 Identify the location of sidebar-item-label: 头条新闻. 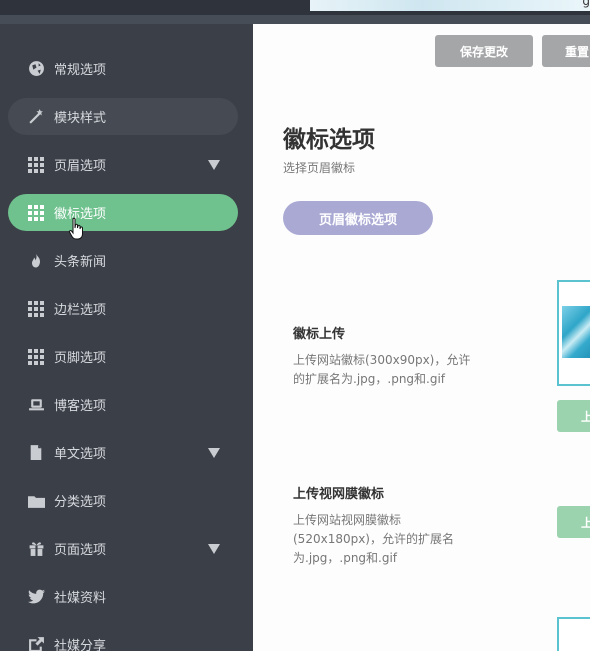
(80, 262).